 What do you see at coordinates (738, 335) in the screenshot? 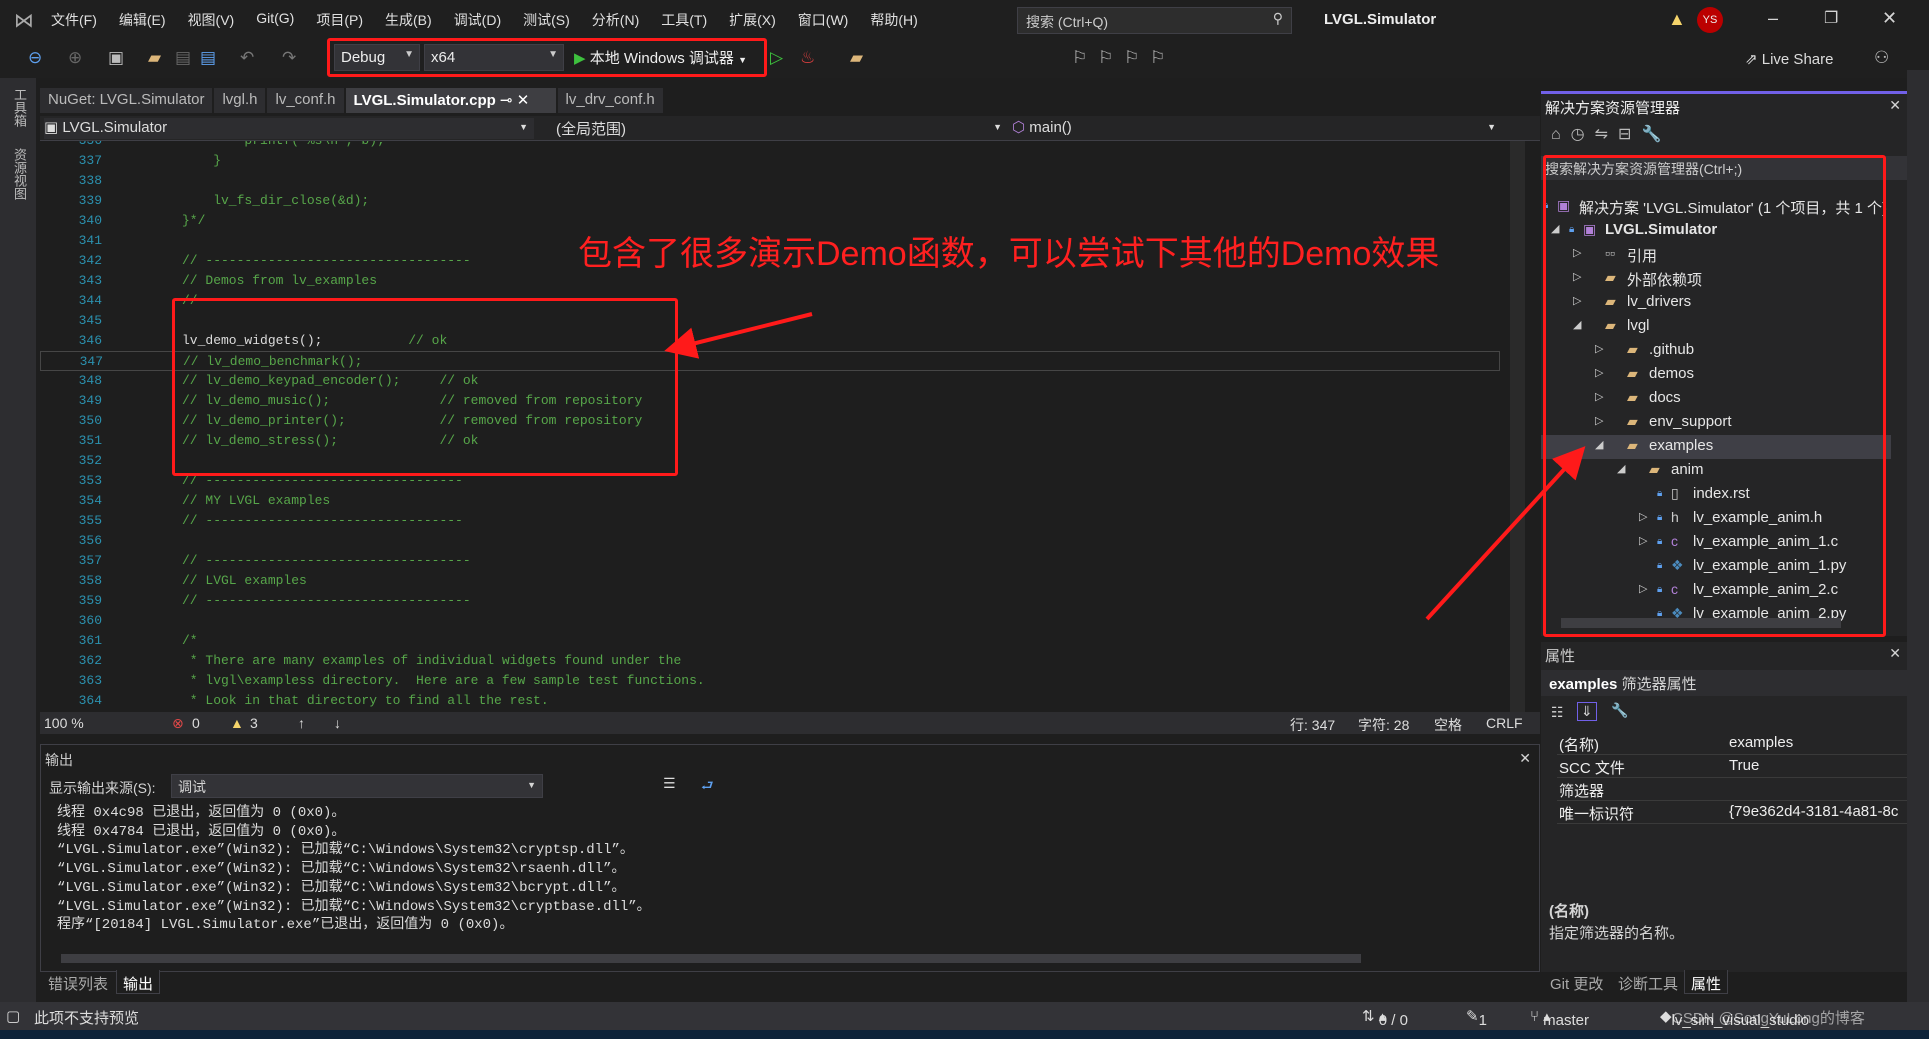
I see `arrow-to-code` at bounding box center [738, 335].